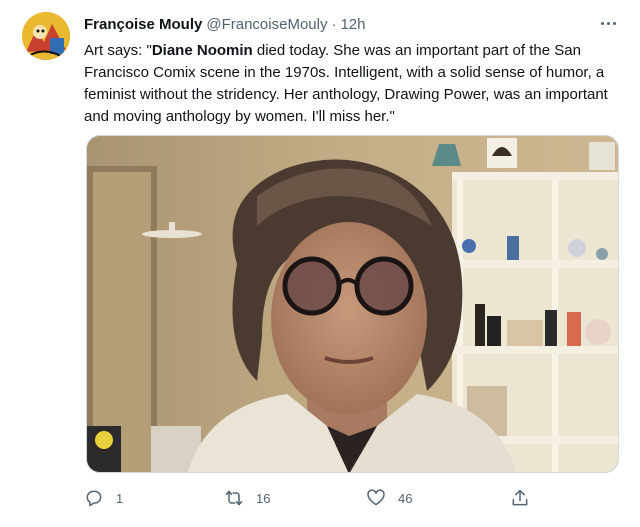 This screenshot has width=640, height=527. What do you see at coordinates (314, 498) in the screenshot?
I see `tweet-actions: 1 16 46` at bounding box center [314, 498].